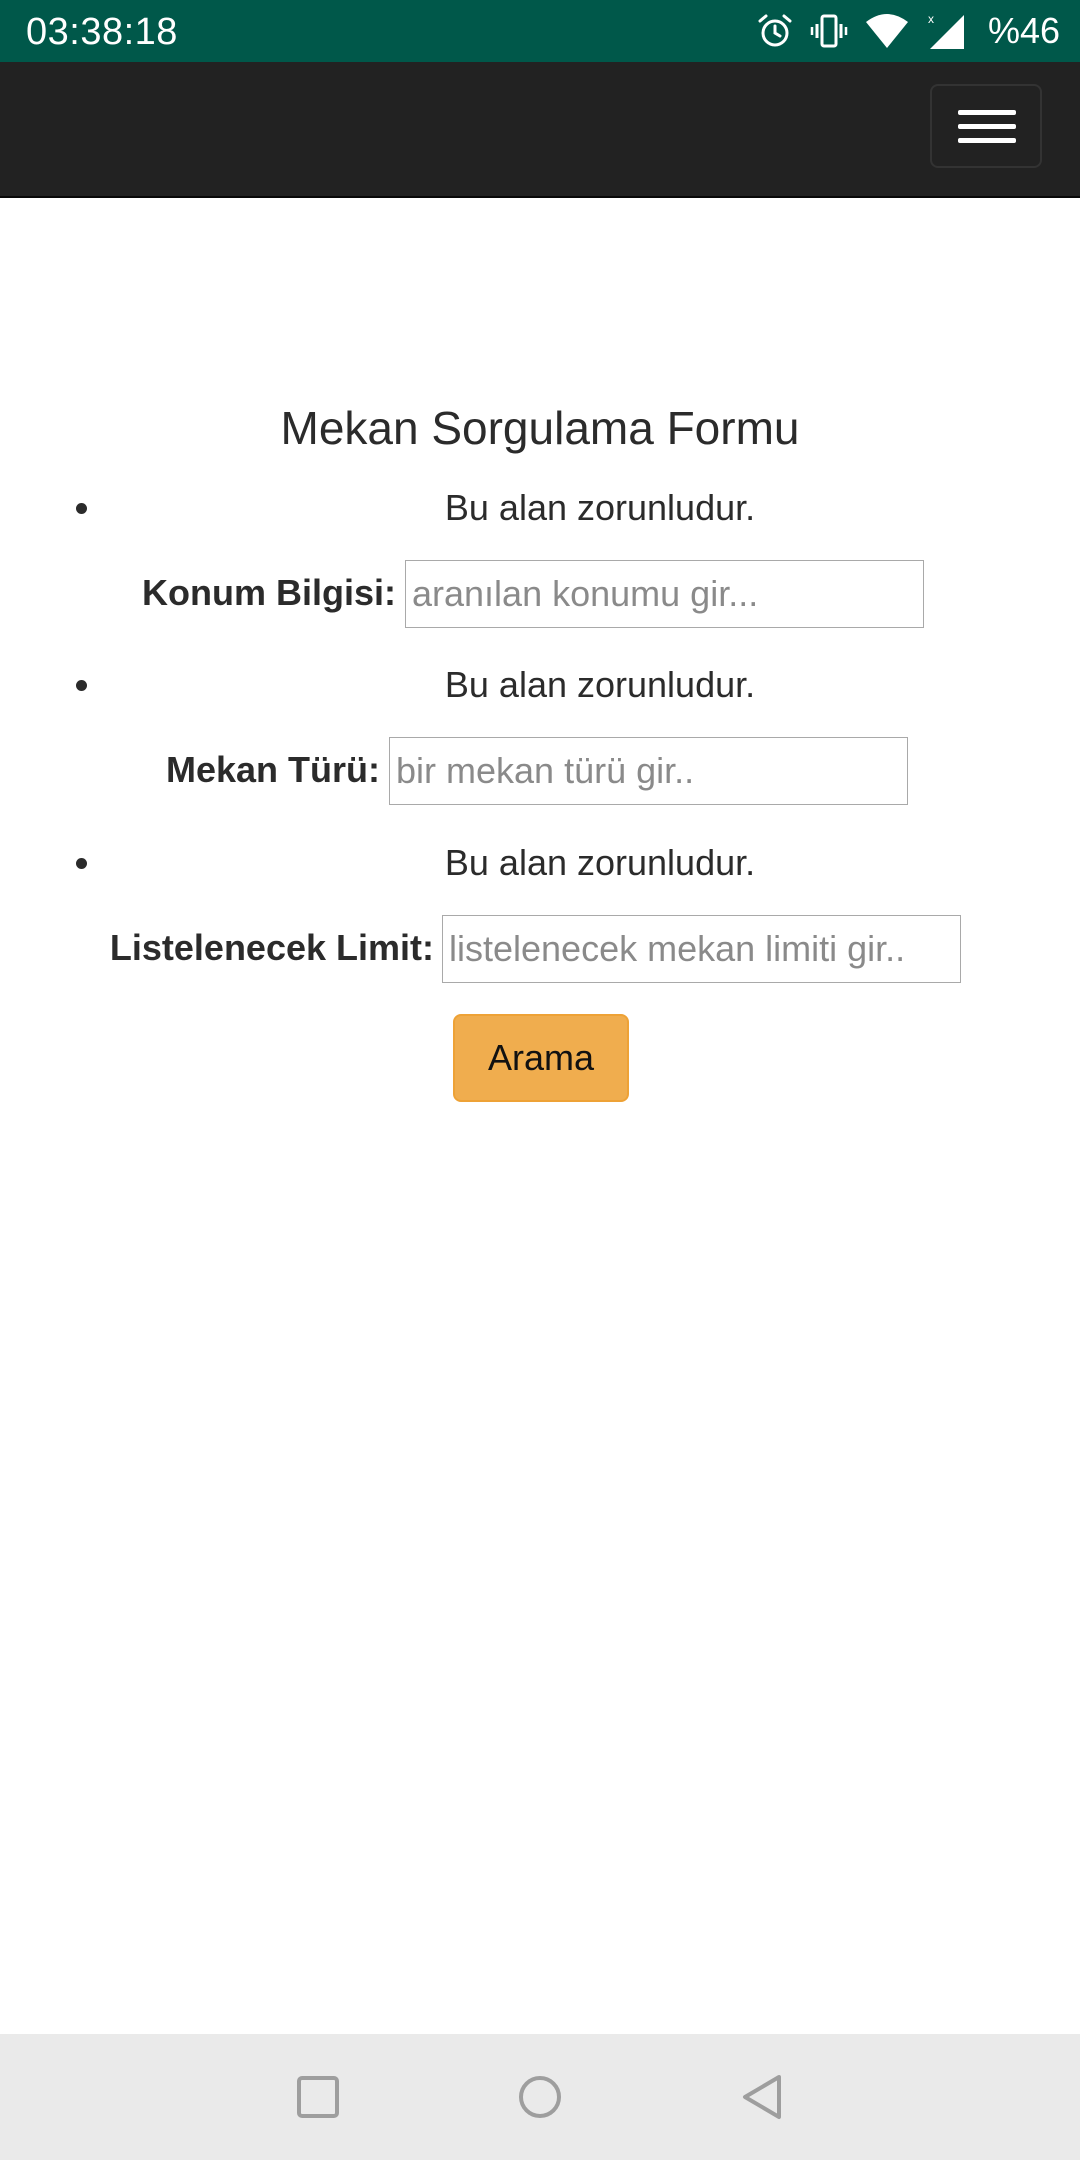  What do you see at coordinates (887, 31) in the screenshot?
I see `wifi-icon` at bounding box center [887, 31].